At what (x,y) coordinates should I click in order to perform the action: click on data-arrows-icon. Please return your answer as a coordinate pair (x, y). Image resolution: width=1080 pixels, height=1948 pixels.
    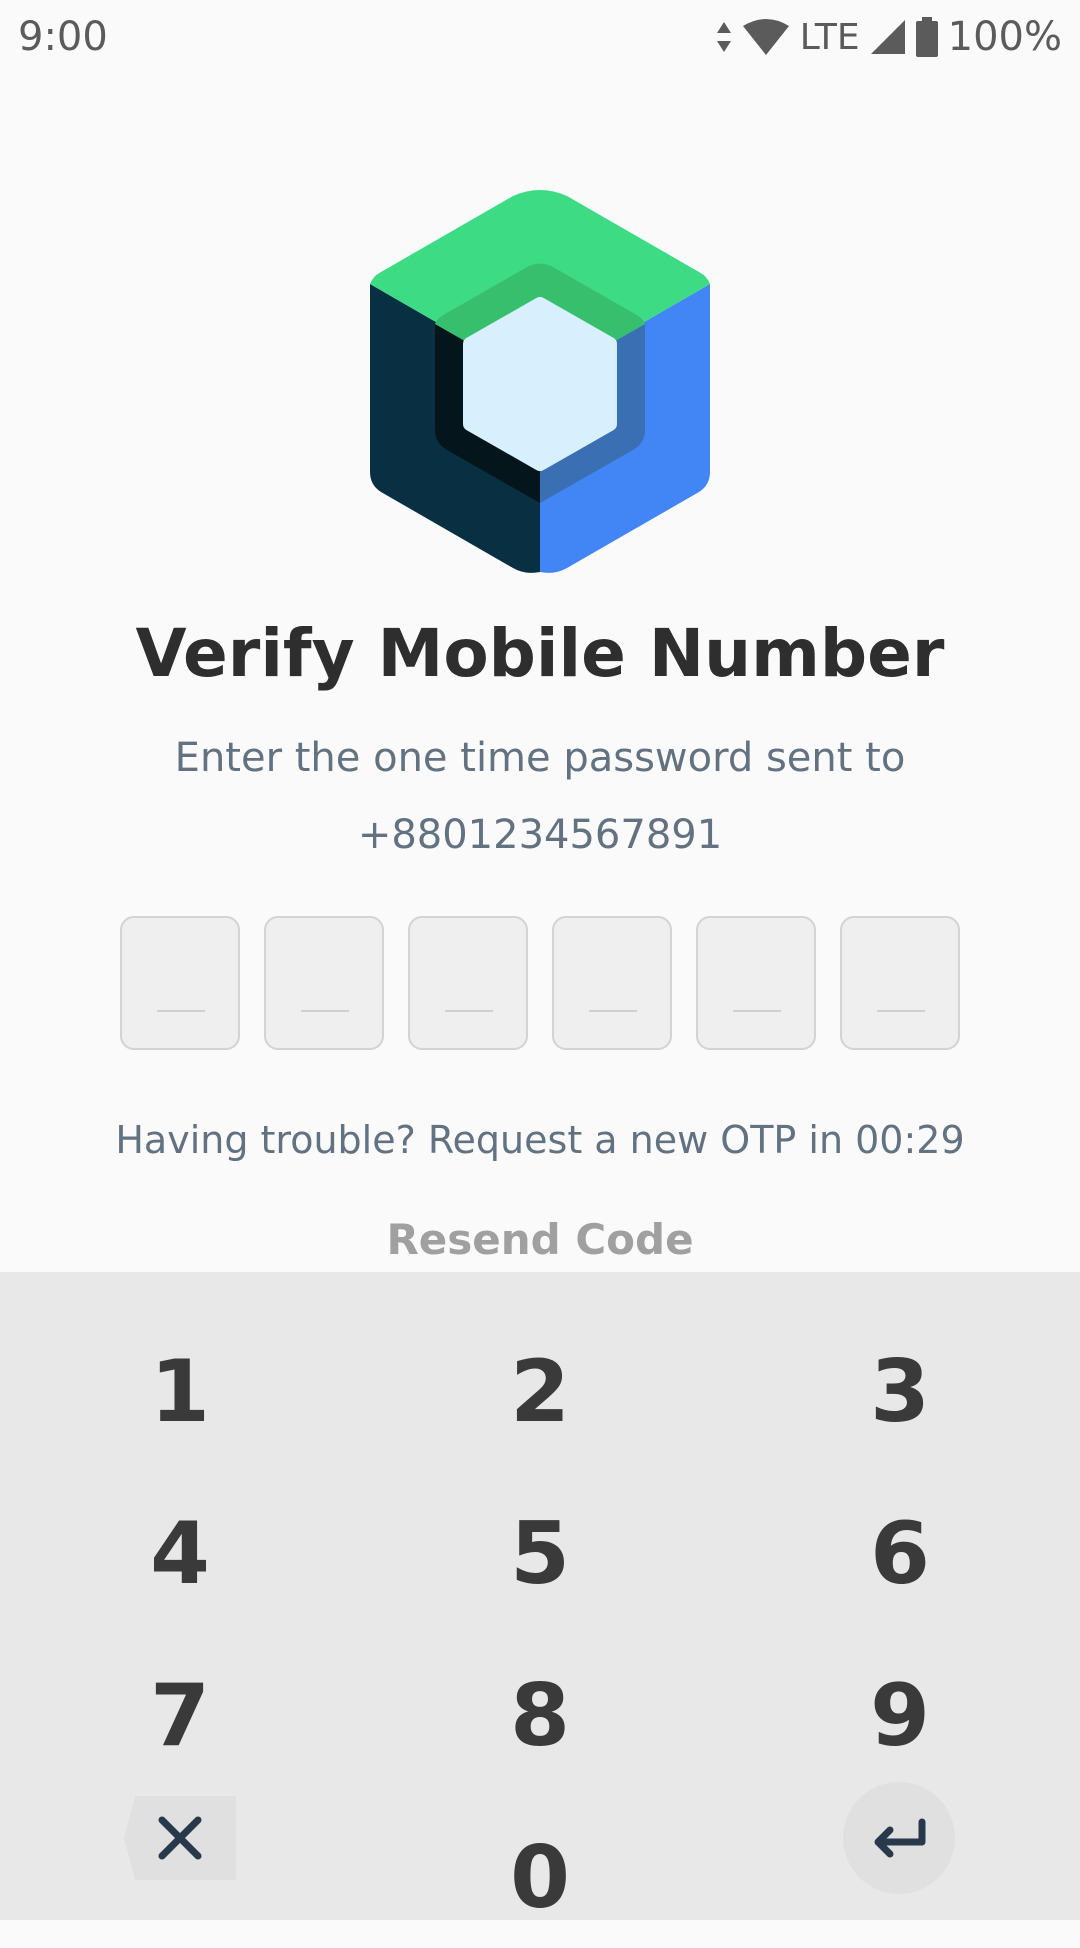
    Looking at the image, I should click on (723, 37).